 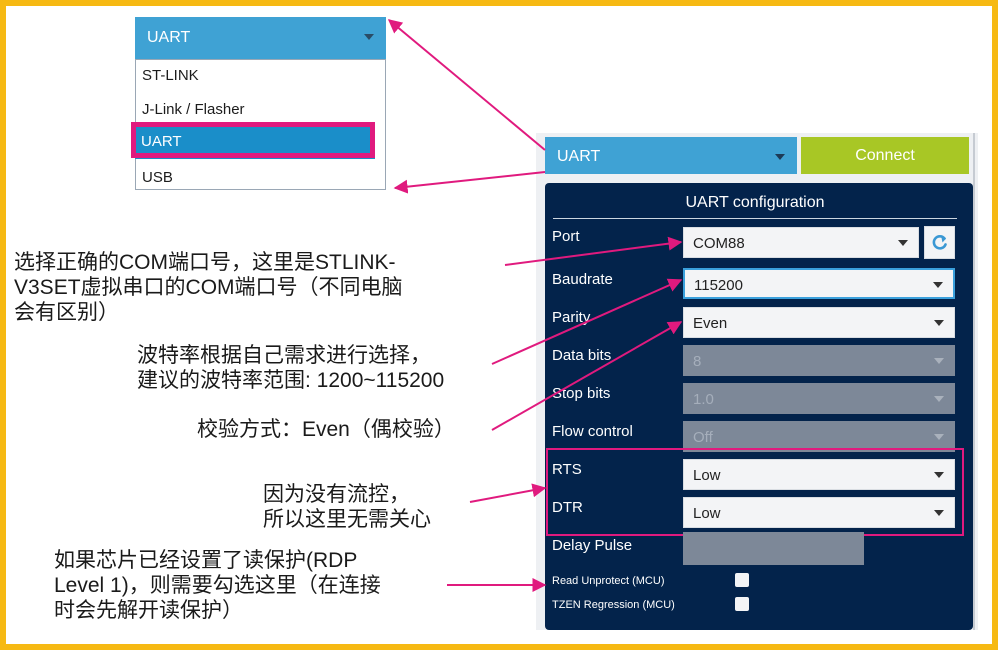 What do you see at coordinates (581, 393) in the screenshot?
I see `stop-bits-label: Stop bits` at bounding box center [581, 393].